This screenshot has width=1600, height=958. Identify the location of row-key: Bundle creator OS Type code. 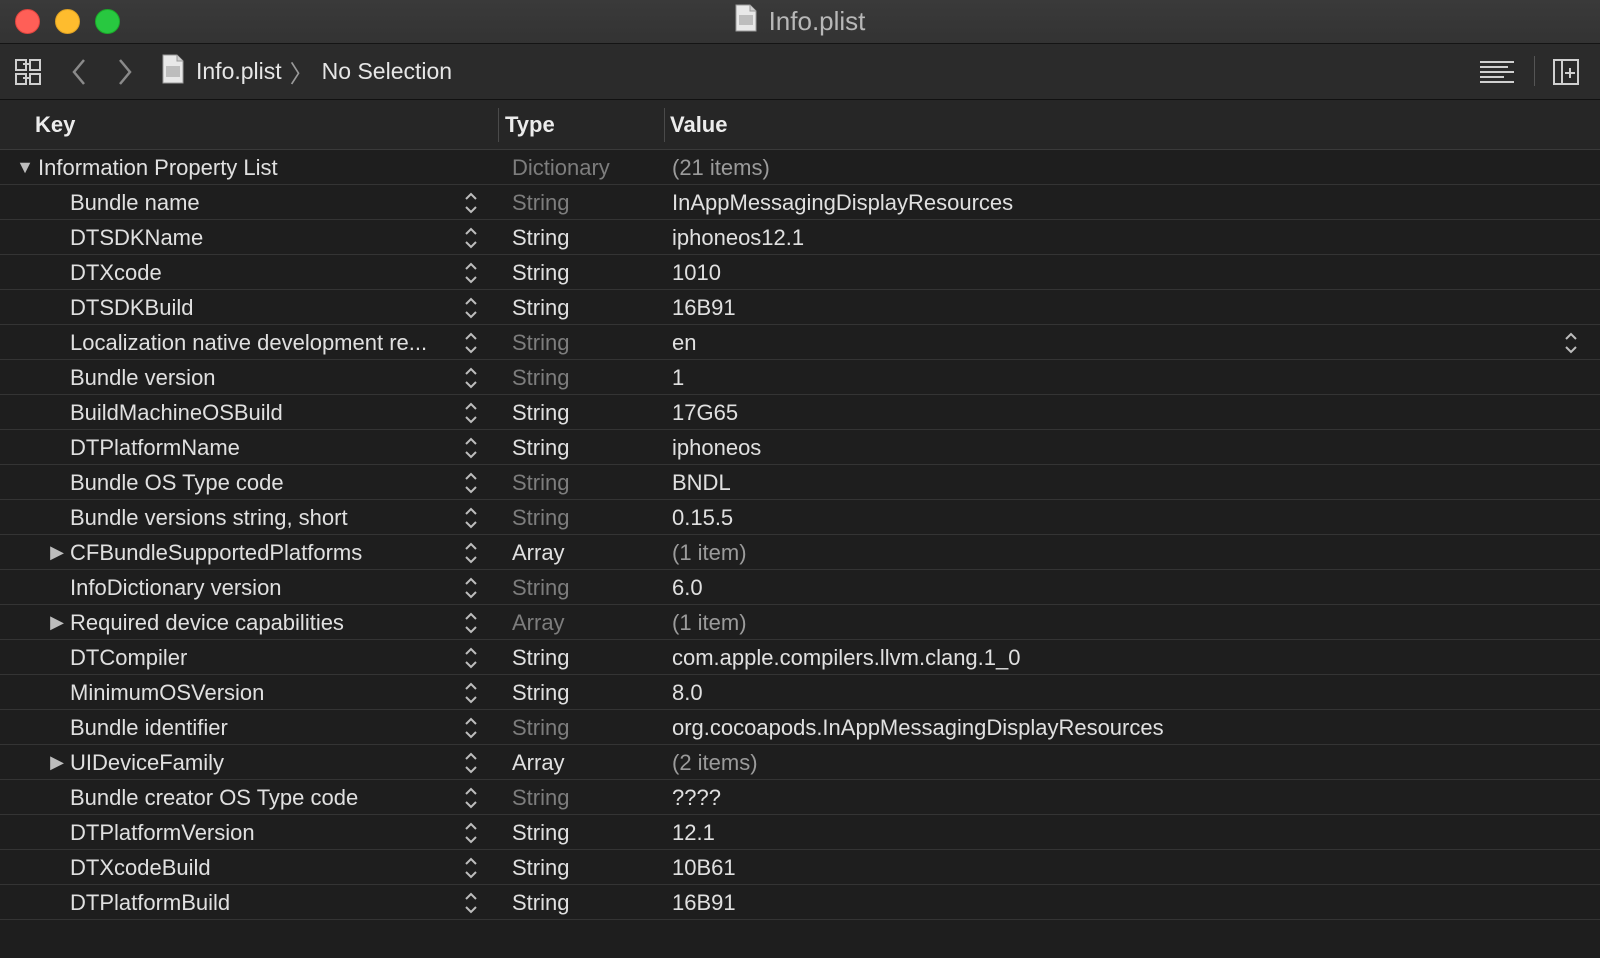
(260, 797).